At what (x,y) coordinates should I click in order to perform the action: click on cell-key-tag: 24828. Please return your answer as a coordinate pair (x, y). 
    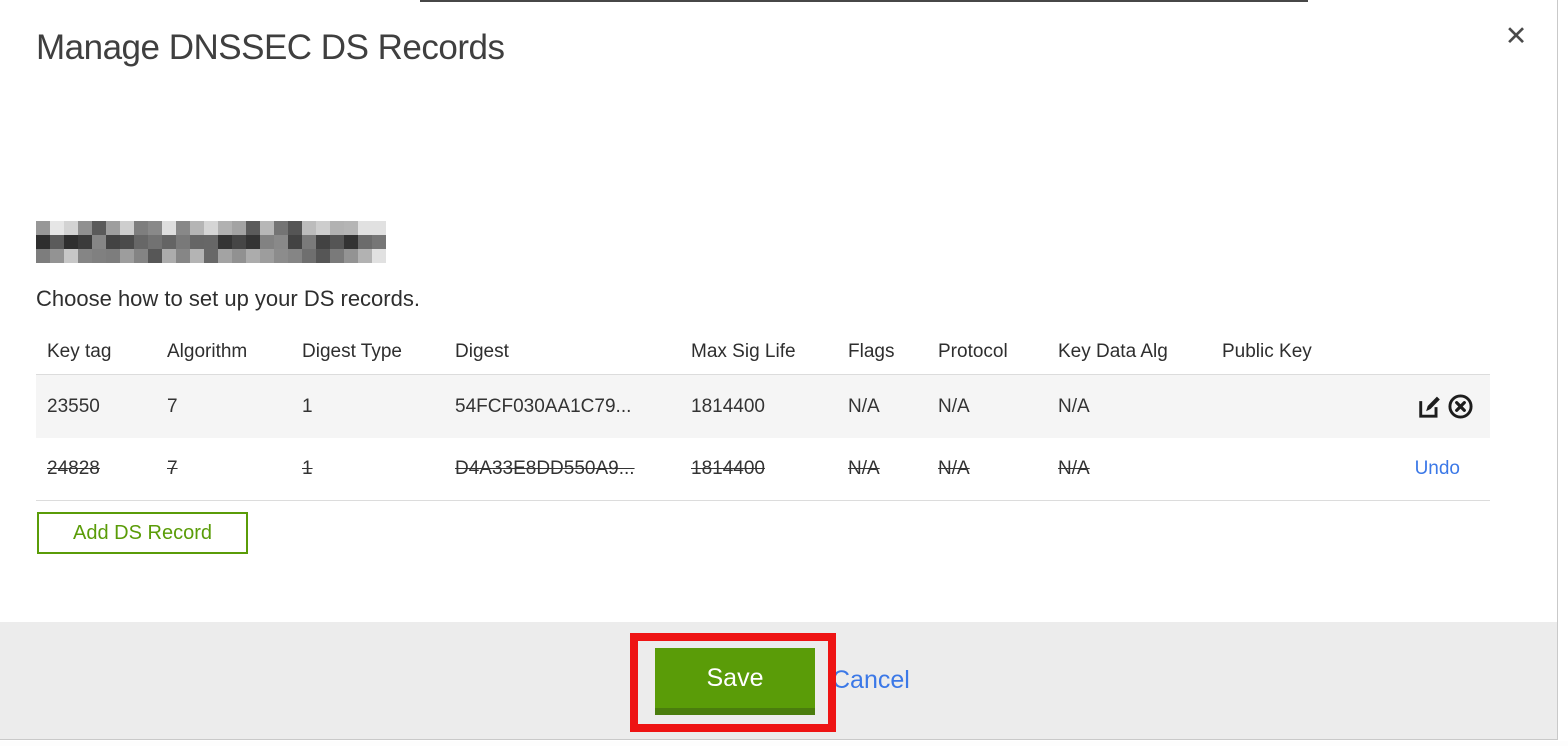
    Looking at the image, I should click on (73, 468).